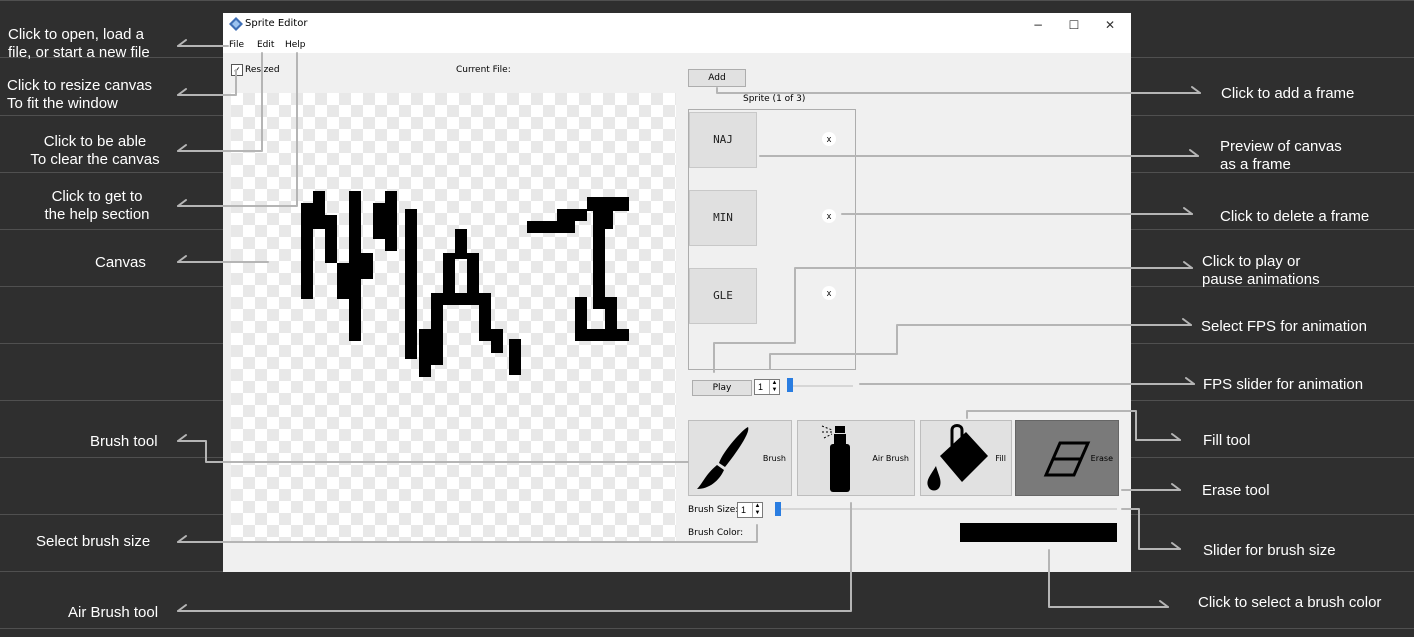  Describe the element at coordinates (1000, 458) in the screenshot. I see `tool-label: Fill` at that location.